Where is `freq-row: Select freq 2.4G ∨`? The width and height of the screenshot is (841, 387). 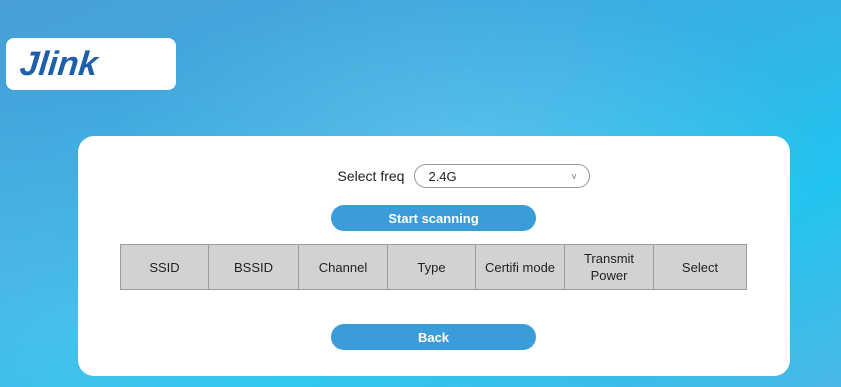
freq-row: Select freq 2.4G ∨ is located at coordinates (434, 176).